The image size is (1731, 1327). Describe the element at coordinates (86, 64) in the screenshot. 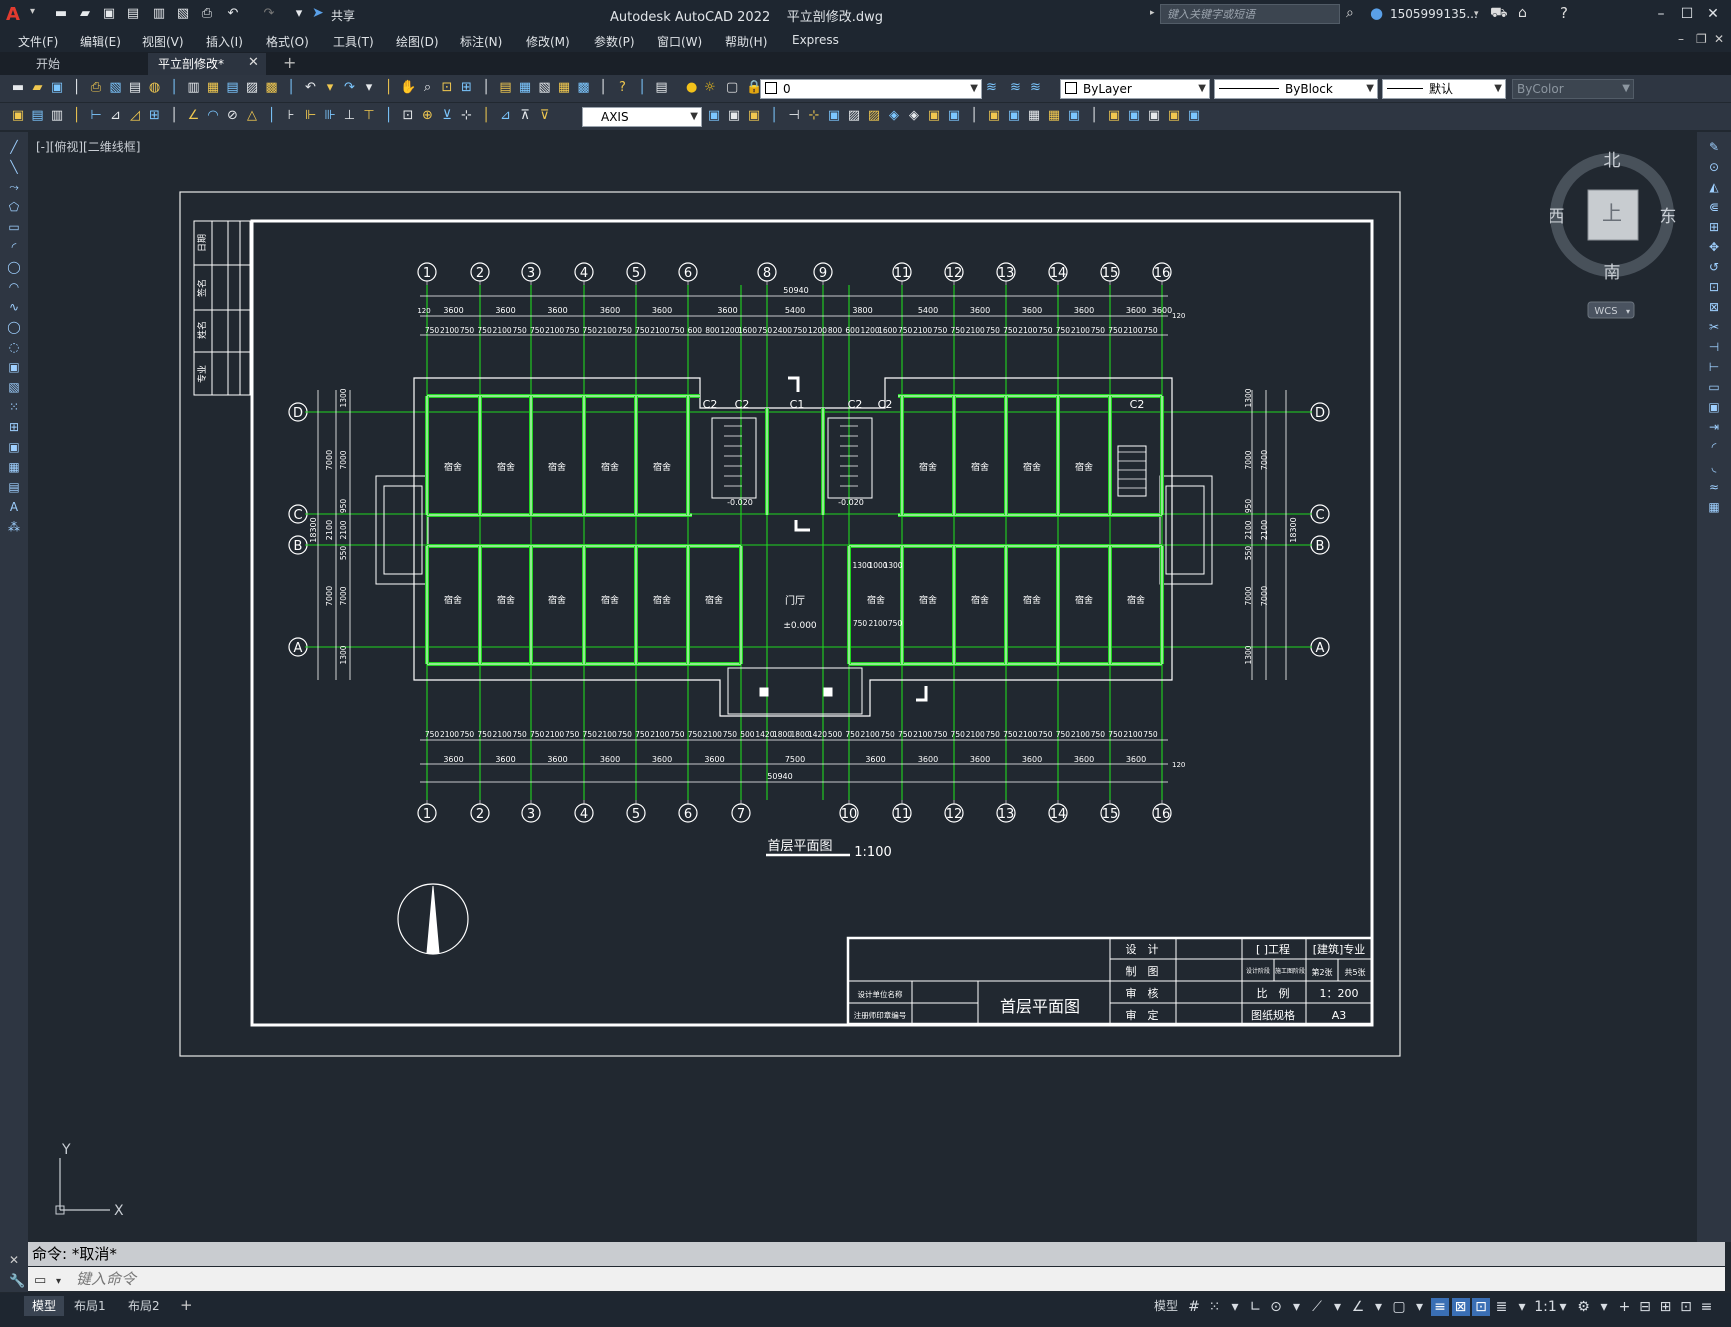

I see `tab-start: 开始` at that location.